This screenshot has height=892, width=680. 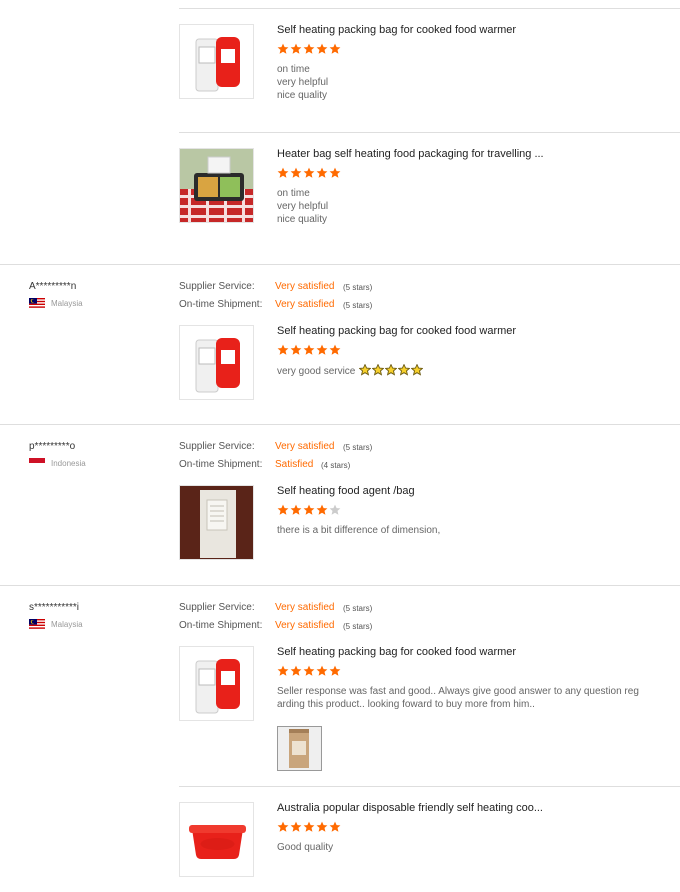 I want to click on review-text: there is a bit difference of dimension,, so click(x=359, y=530).